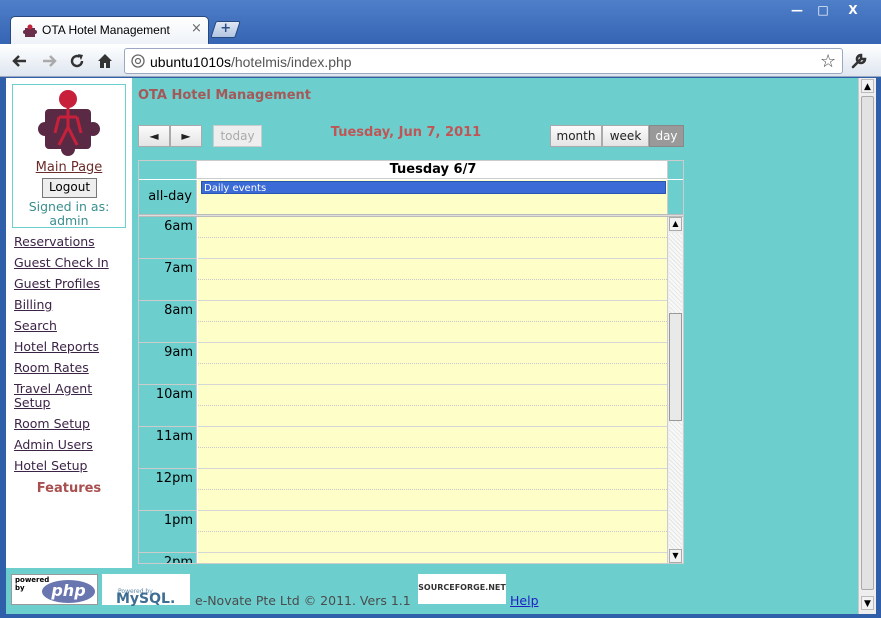 This screenshot has width=881, height=618. I want to click on hour-label: 11am, so click(168, 448).